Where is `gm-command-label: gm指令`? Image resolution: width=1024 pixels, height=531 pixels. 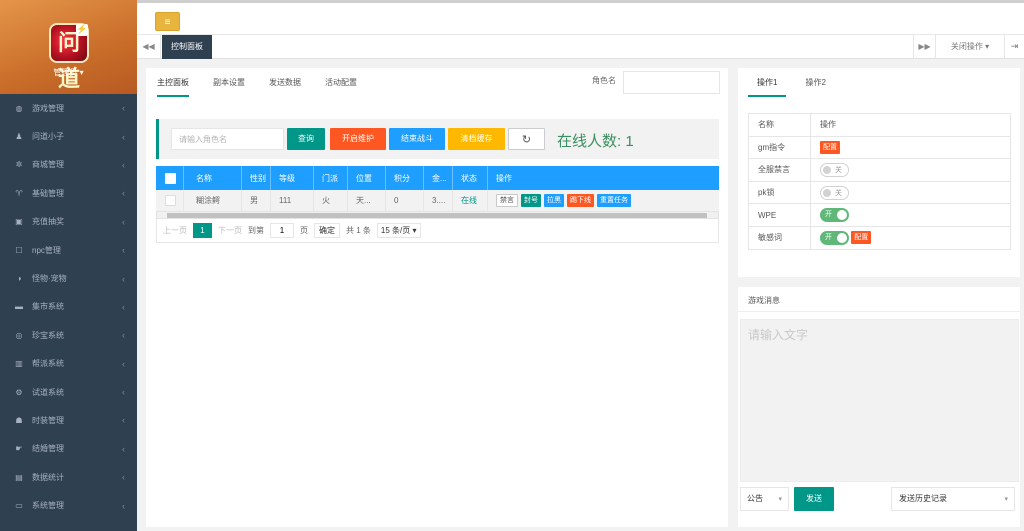 gm-command-label: gm指令 is located at coordinates (779, 147).